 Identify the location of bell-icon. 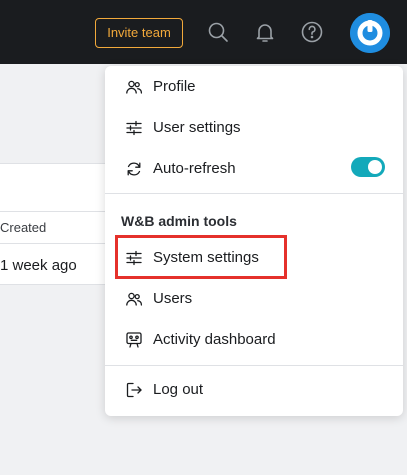
(265, 32).